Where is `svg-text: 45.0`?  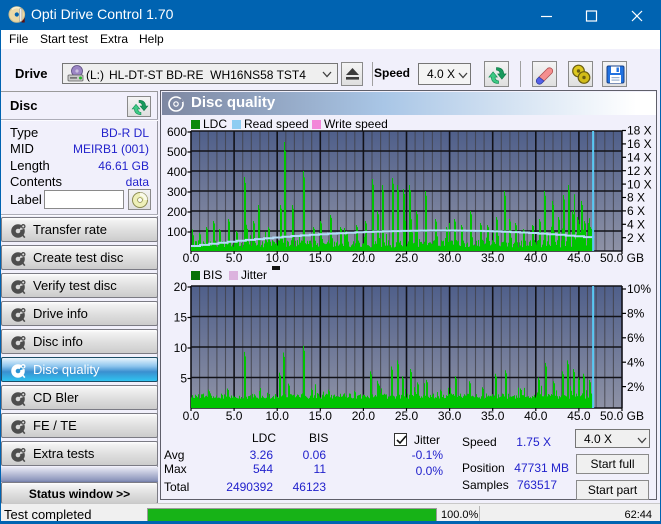 svg-text: 45.0 is located at coordinates (579, 416).